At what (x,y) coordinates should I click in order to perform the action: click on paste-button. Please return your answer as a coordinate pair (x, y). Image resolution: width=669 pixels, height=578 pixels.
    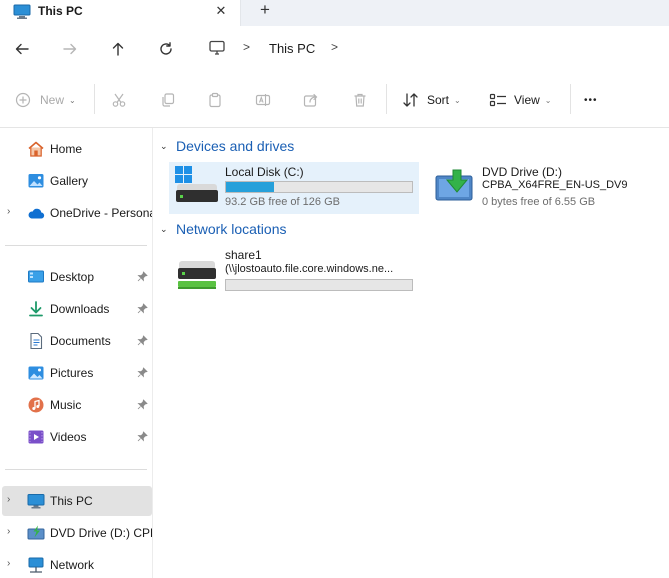
    Looking at the image, I should click on (215, 100).